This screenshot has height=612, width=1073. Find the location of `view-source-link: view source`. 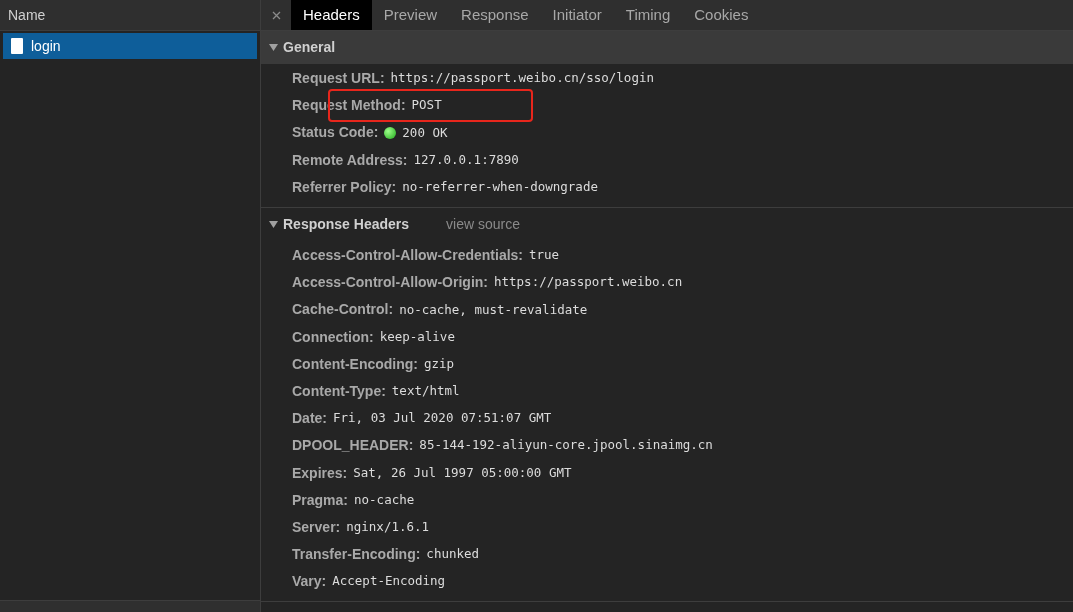

view-source-link: view source is located at coordinates (483, 224).